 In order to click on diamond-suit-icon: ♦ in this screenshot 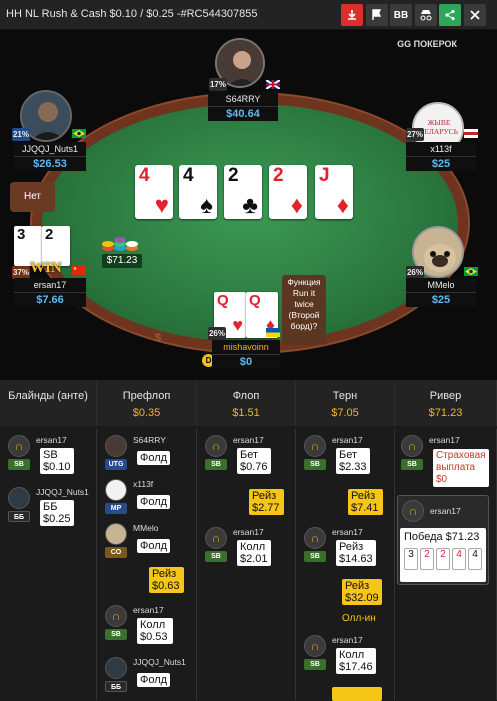, I will do `click(342, 205)`.